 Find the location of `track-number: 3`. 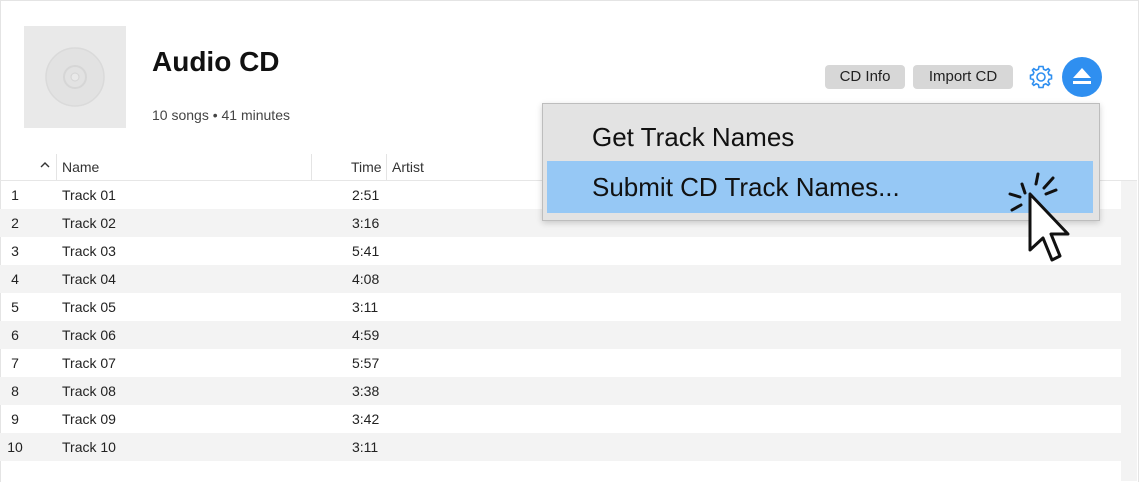

track-number: 3 is located at coordinates (15, 251).